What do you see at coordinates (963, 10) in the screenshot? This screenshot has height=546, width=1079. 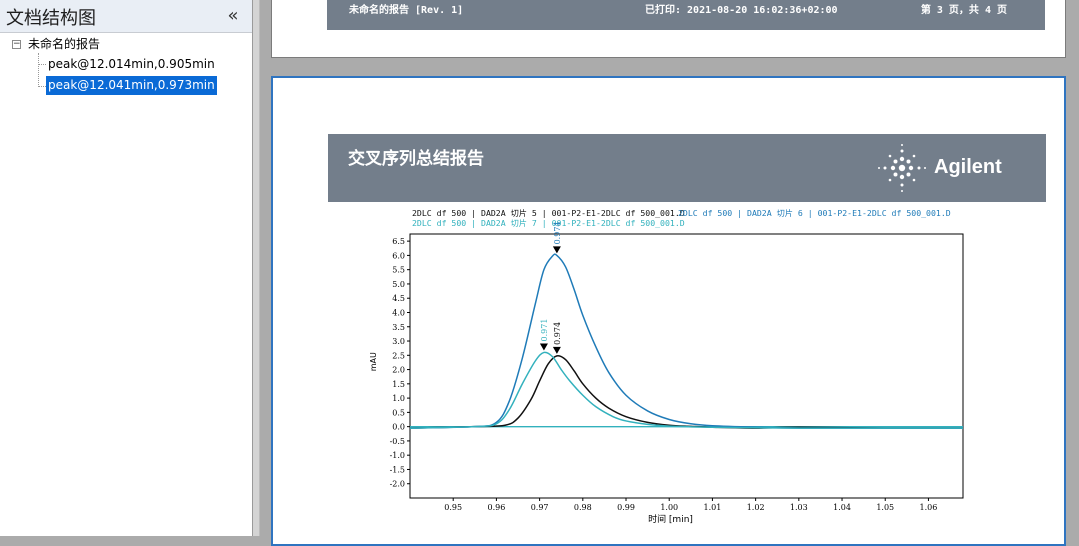 I see `page-number-label: 第 3 页，共 4 页` at bounding box center [963, 10].